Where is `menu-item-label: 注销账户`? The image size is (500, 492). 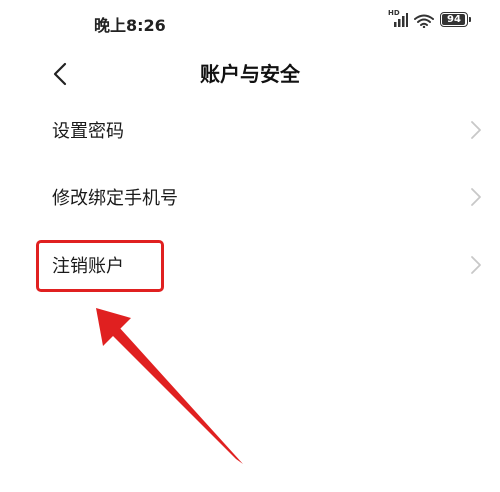 menu-item-label: 注销账户 is located at coordinates (88, 266).